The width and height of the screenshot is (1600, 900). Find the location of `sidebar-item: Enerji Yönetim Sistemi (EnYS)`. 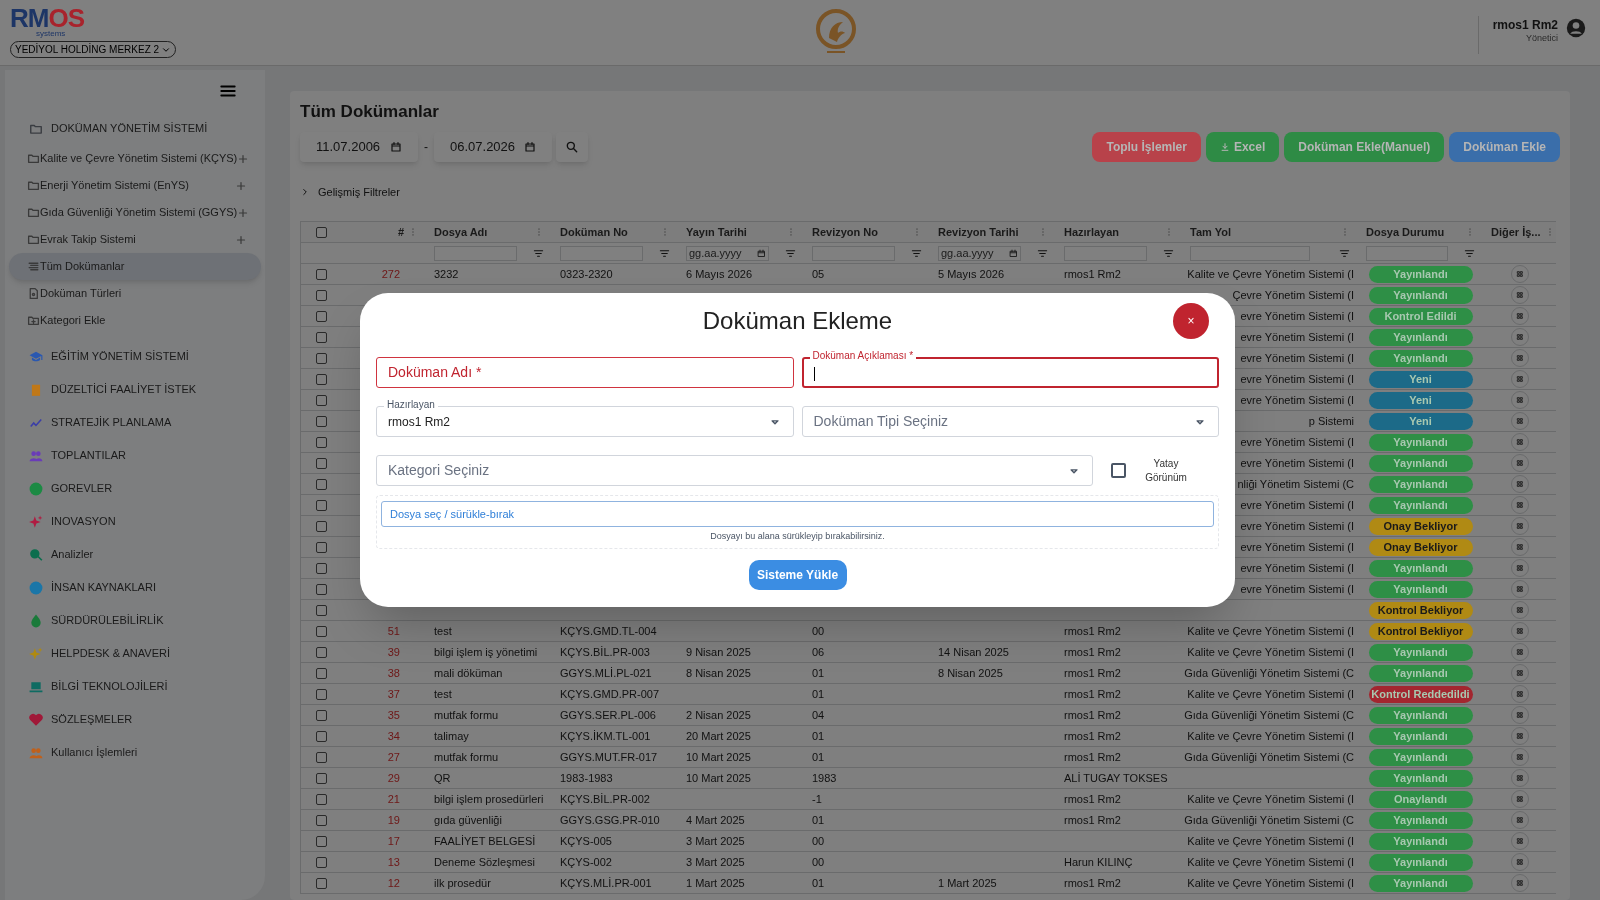

sidebar-item: Enerji Yönetim Sistemi (EnYS) is located at coordinates (135, 185).